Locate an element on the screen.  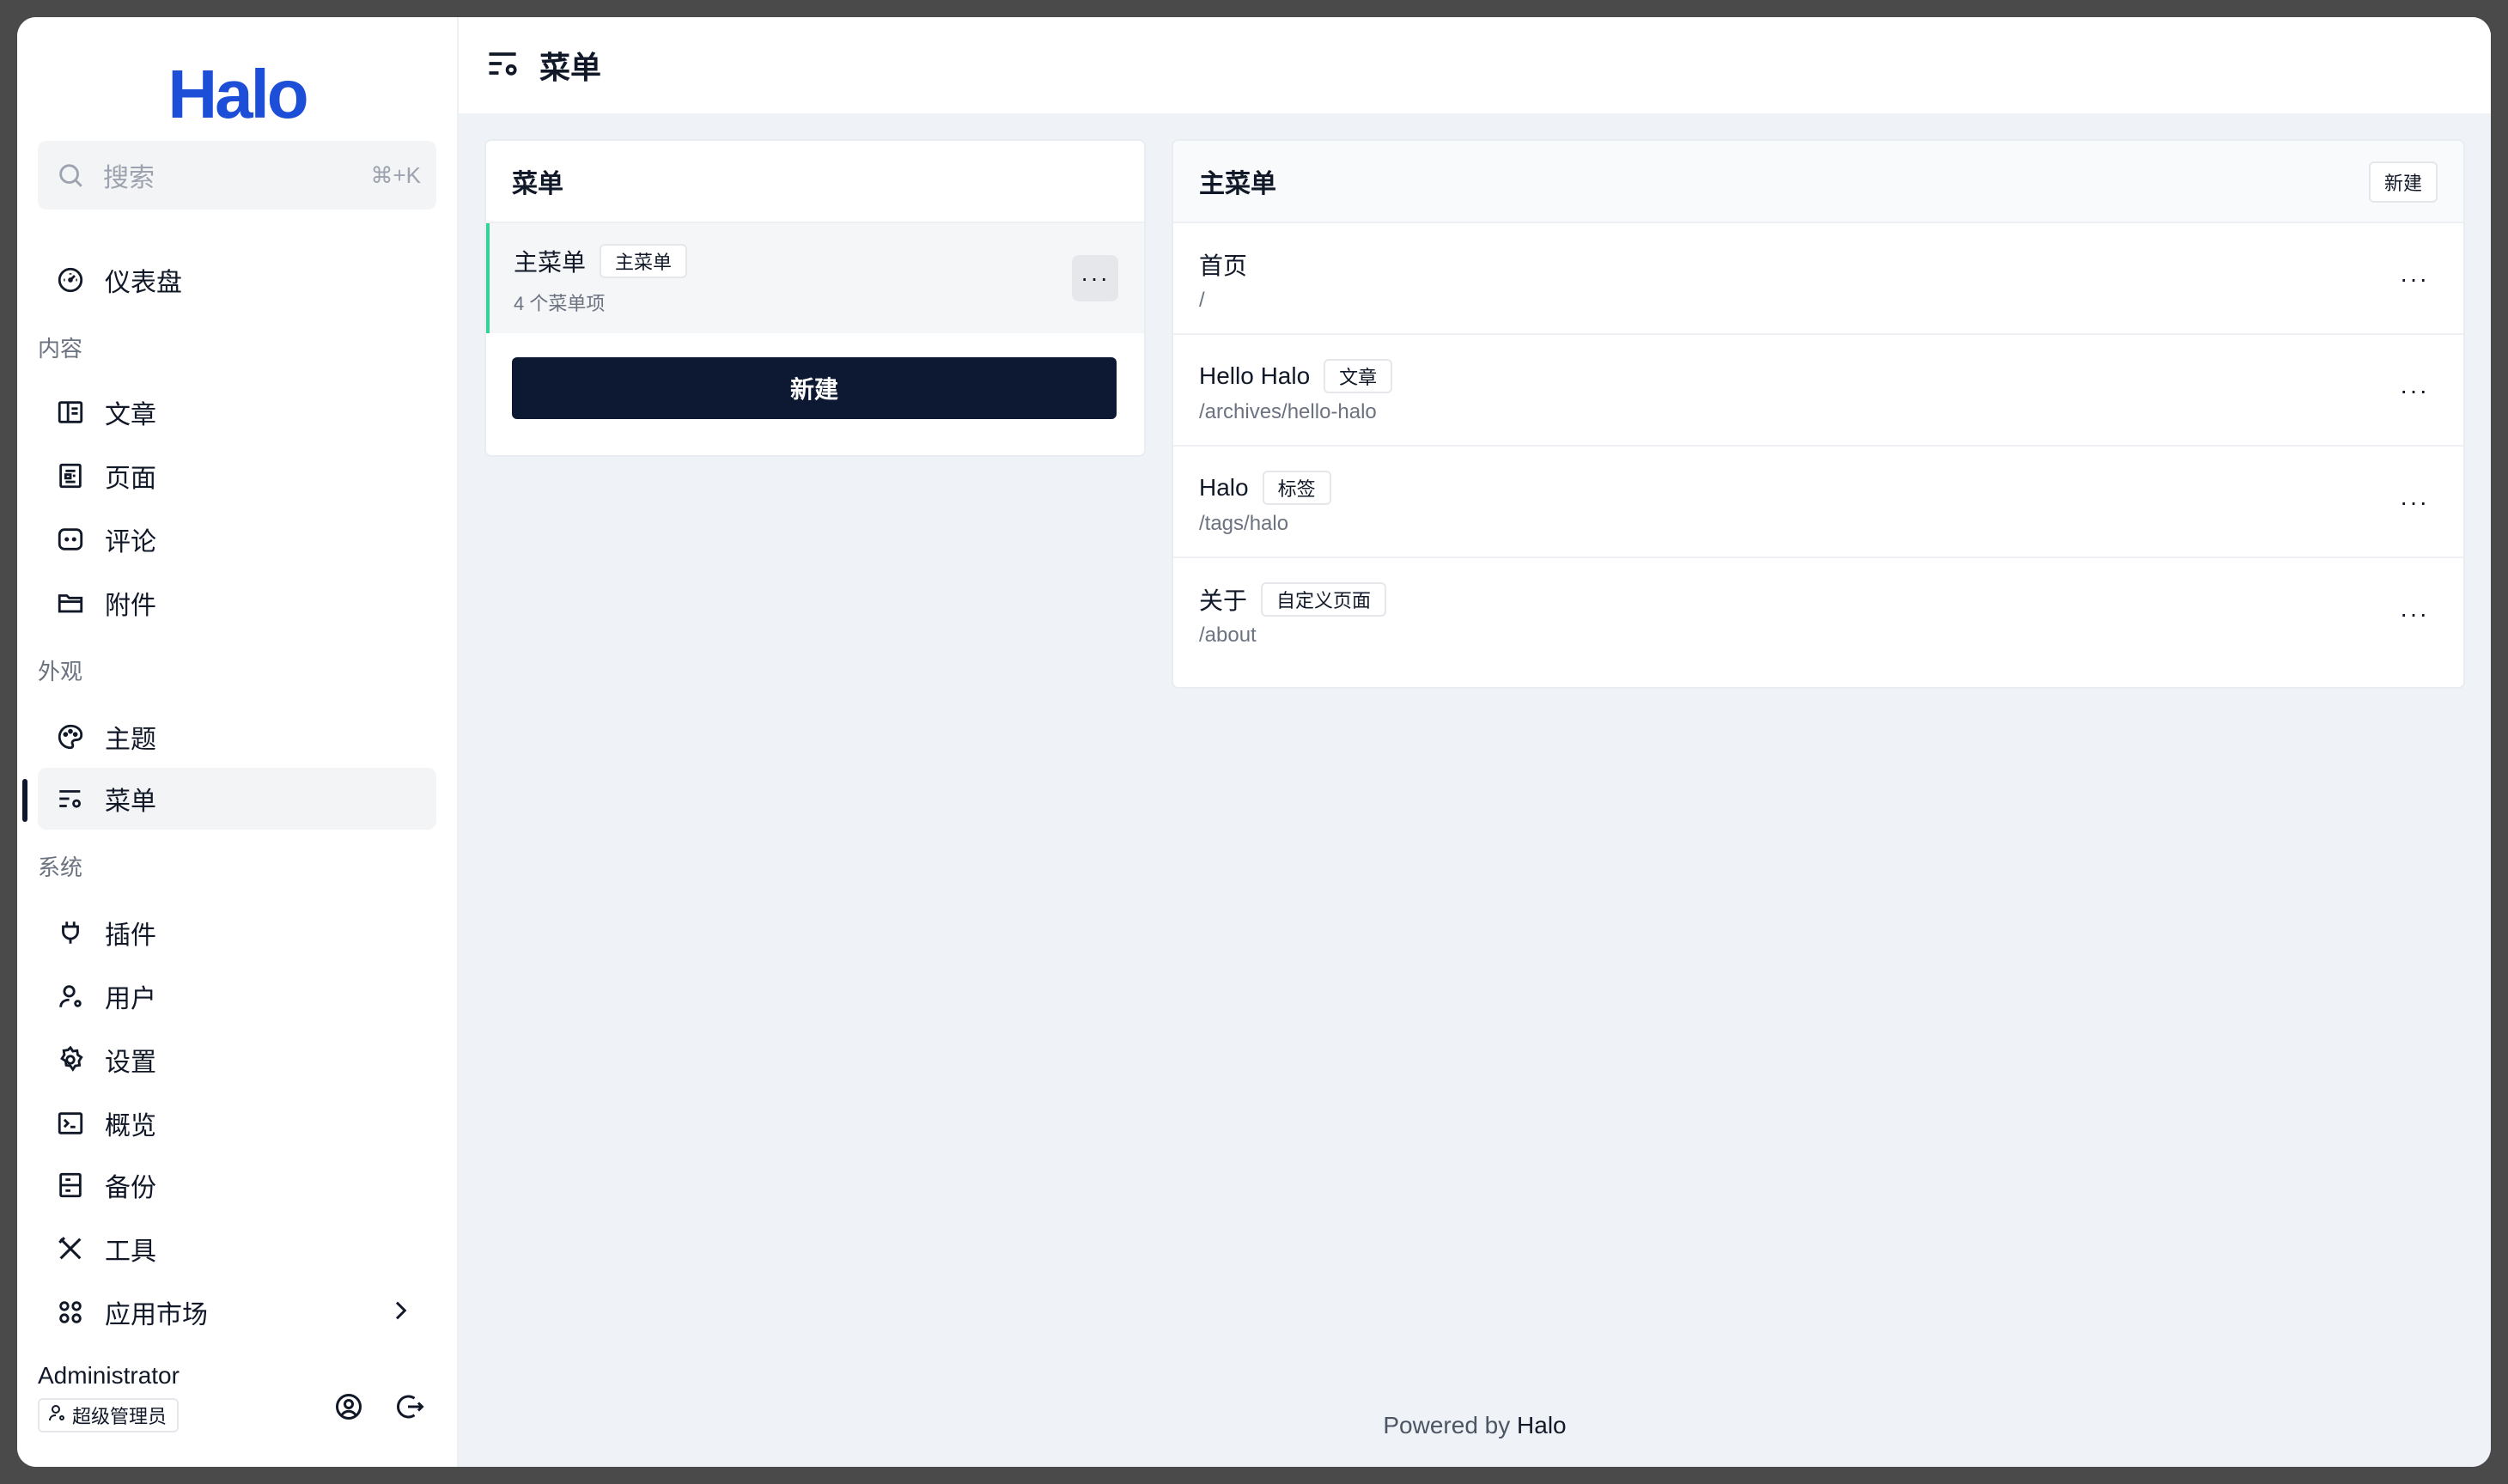
role-badge: 超级管理员 is located at coordinates (109, 1415).